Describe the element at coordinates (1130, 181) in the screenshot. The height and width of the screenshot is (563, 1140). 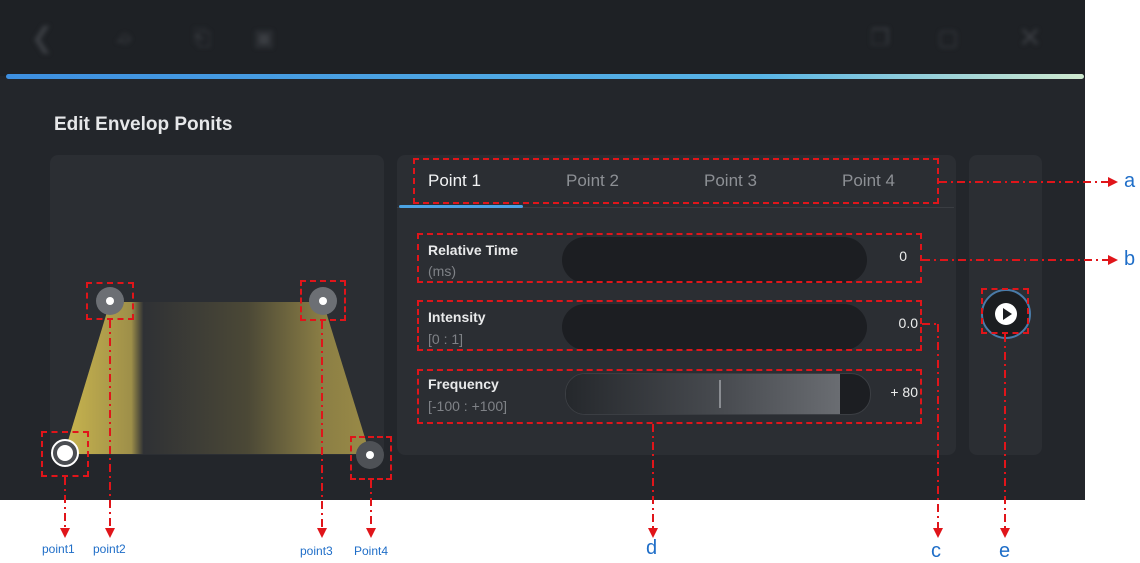
I see `annotation-label-a: a` at that location.